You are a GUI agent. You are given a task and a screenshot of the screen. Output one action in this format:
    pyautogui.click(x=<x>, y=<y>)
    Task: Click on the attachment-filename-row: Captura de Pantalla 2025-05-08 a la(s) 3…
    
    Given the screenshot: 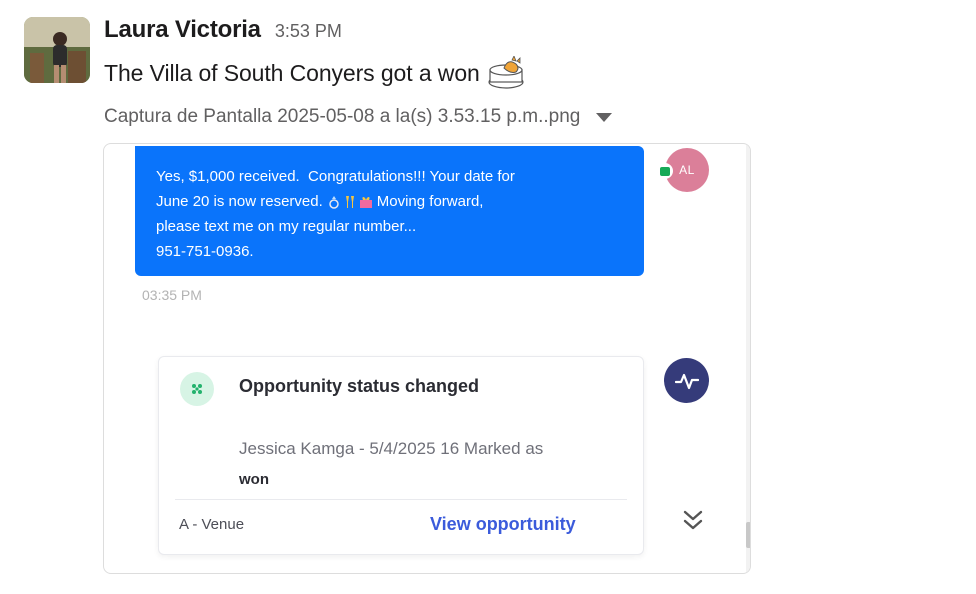 What is the action you would take?
    pyautogui.click(x=358, y=117)
    